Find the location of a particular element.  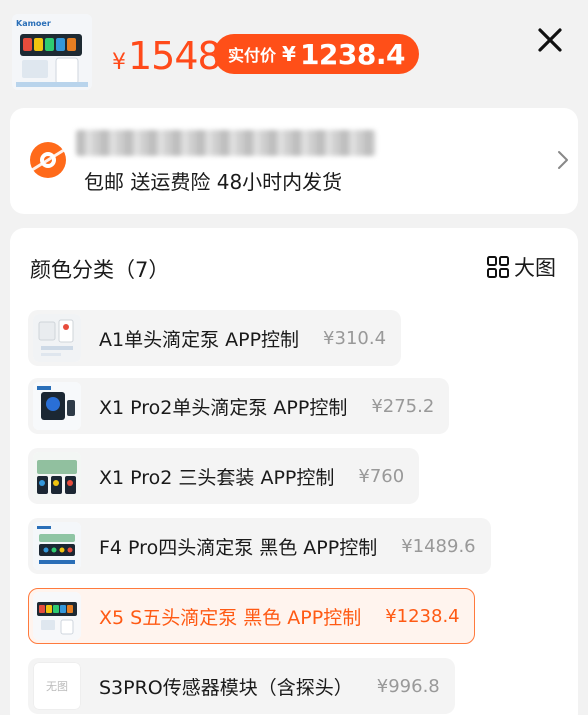

option-thumbnail: 无图 is located at coordinates (57, 686).